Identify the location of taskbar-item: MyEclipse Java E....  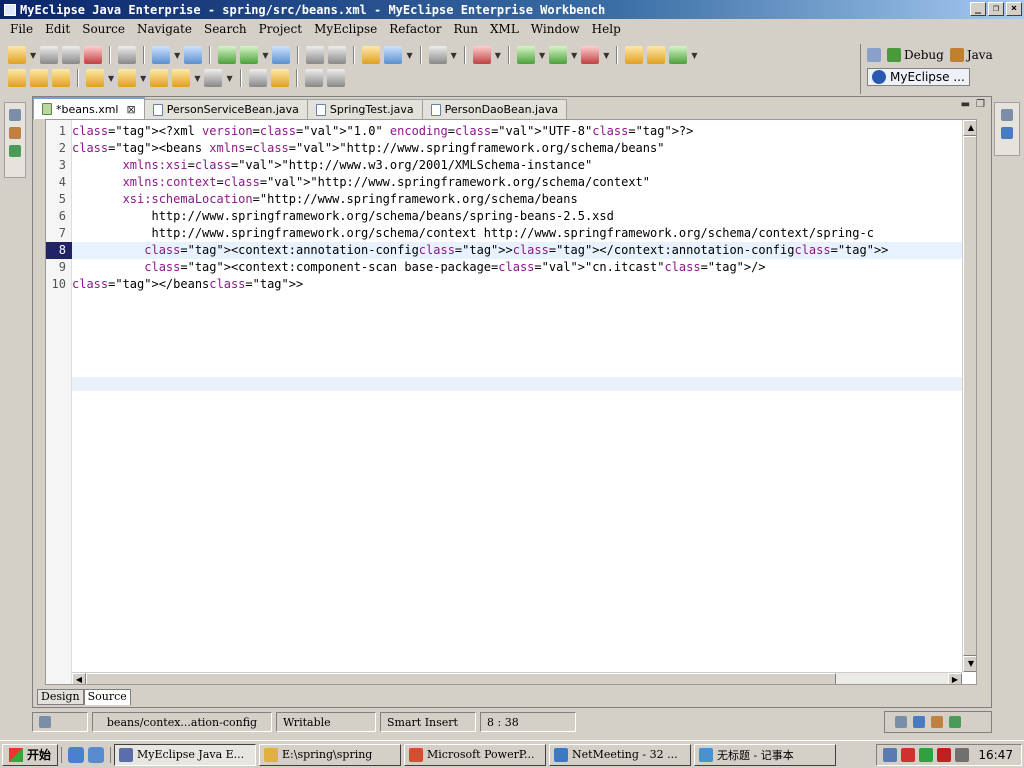
(185, 754).